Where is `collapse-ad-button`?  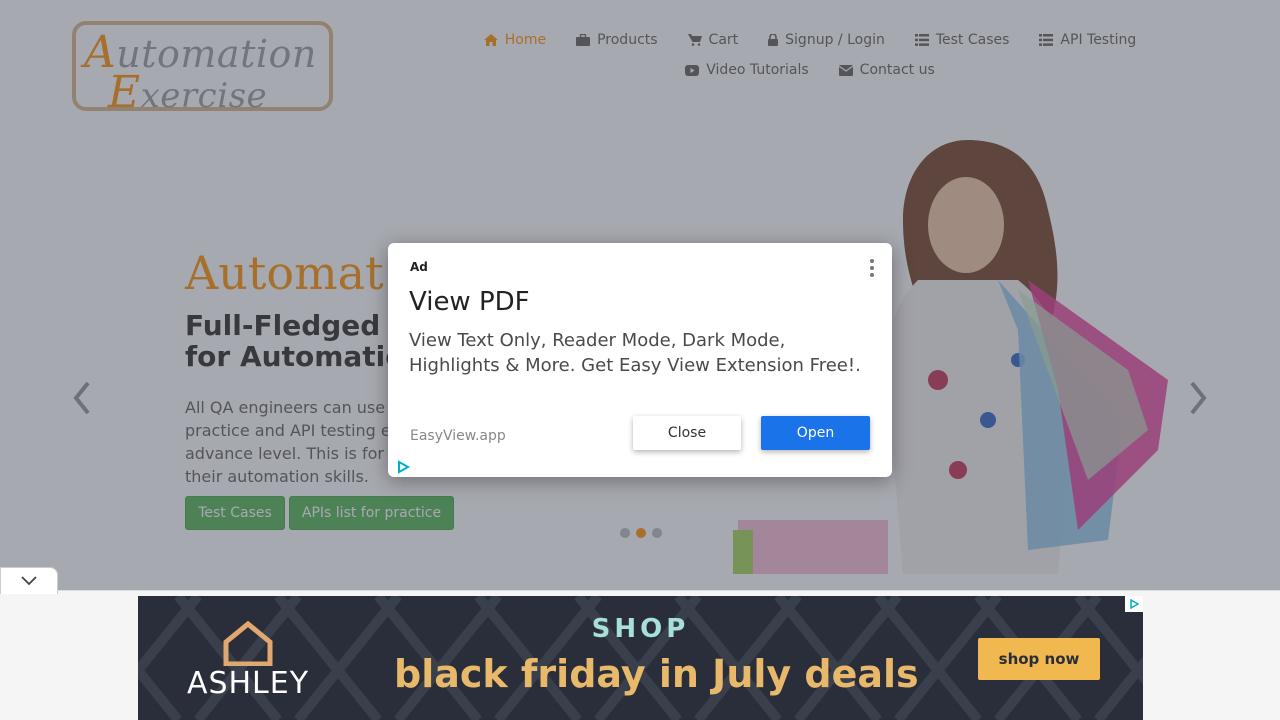 collapse-ad-button is located at coordinates (29, 580).